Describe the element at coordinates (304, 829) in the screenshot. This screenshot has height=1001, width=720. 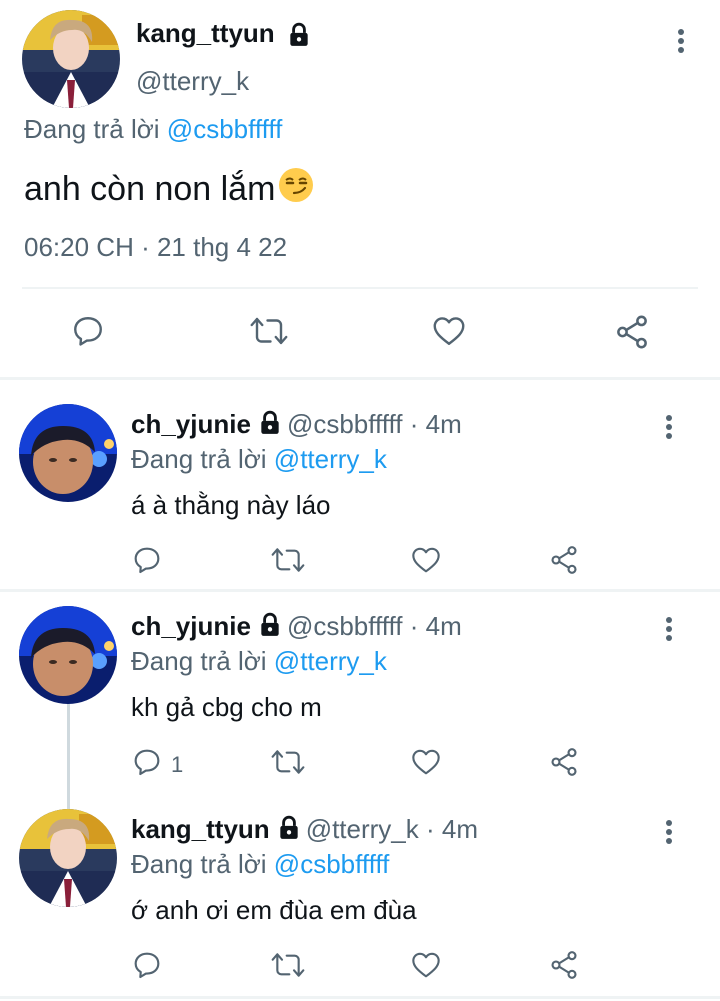
I see `tweet-header: kang_ttyun @tterry_k · 4m` at that location.